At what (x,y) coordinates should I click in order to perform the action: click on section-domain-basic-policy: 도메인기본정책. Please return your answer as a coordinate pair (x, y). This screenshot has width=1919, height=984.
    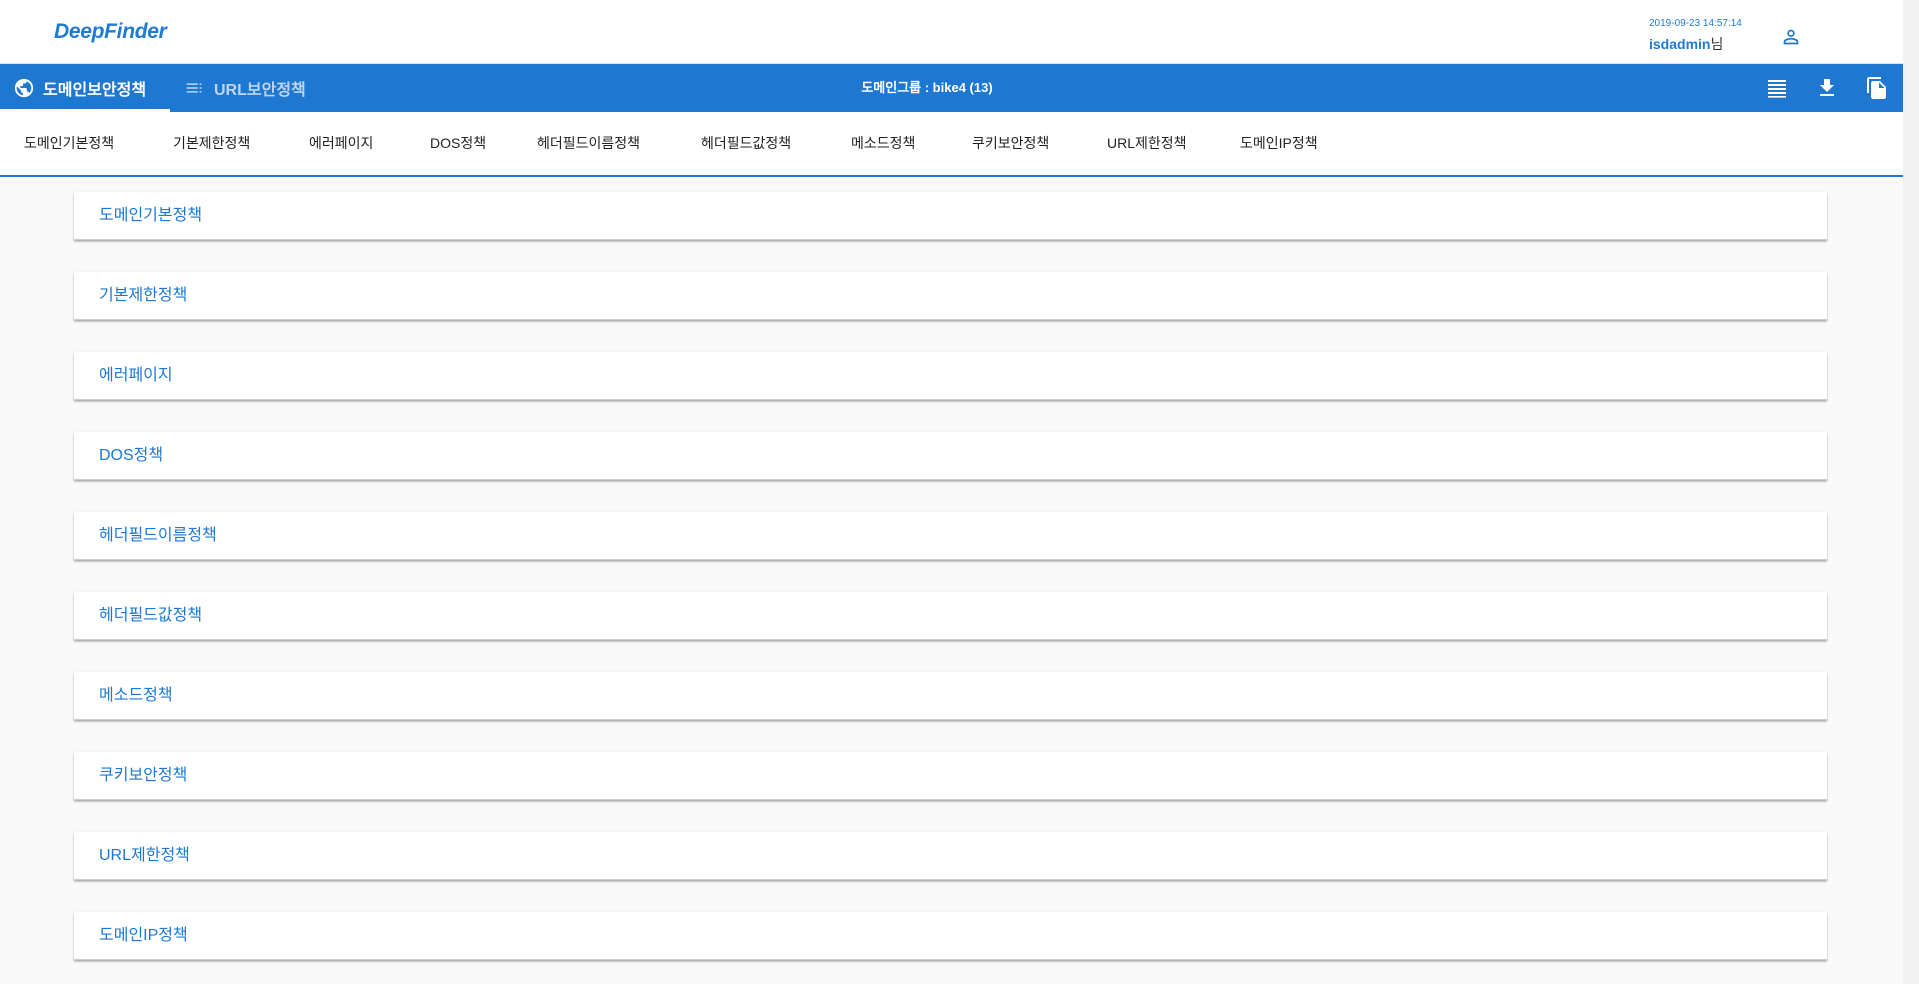
    Looking at the image, I should click on (950, 216).